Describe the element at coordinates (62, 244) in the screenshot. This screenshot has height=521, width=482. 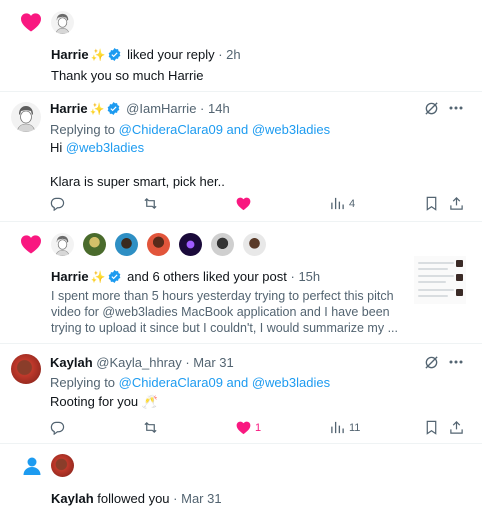
I see `liker-avatar-harrie` at that location.